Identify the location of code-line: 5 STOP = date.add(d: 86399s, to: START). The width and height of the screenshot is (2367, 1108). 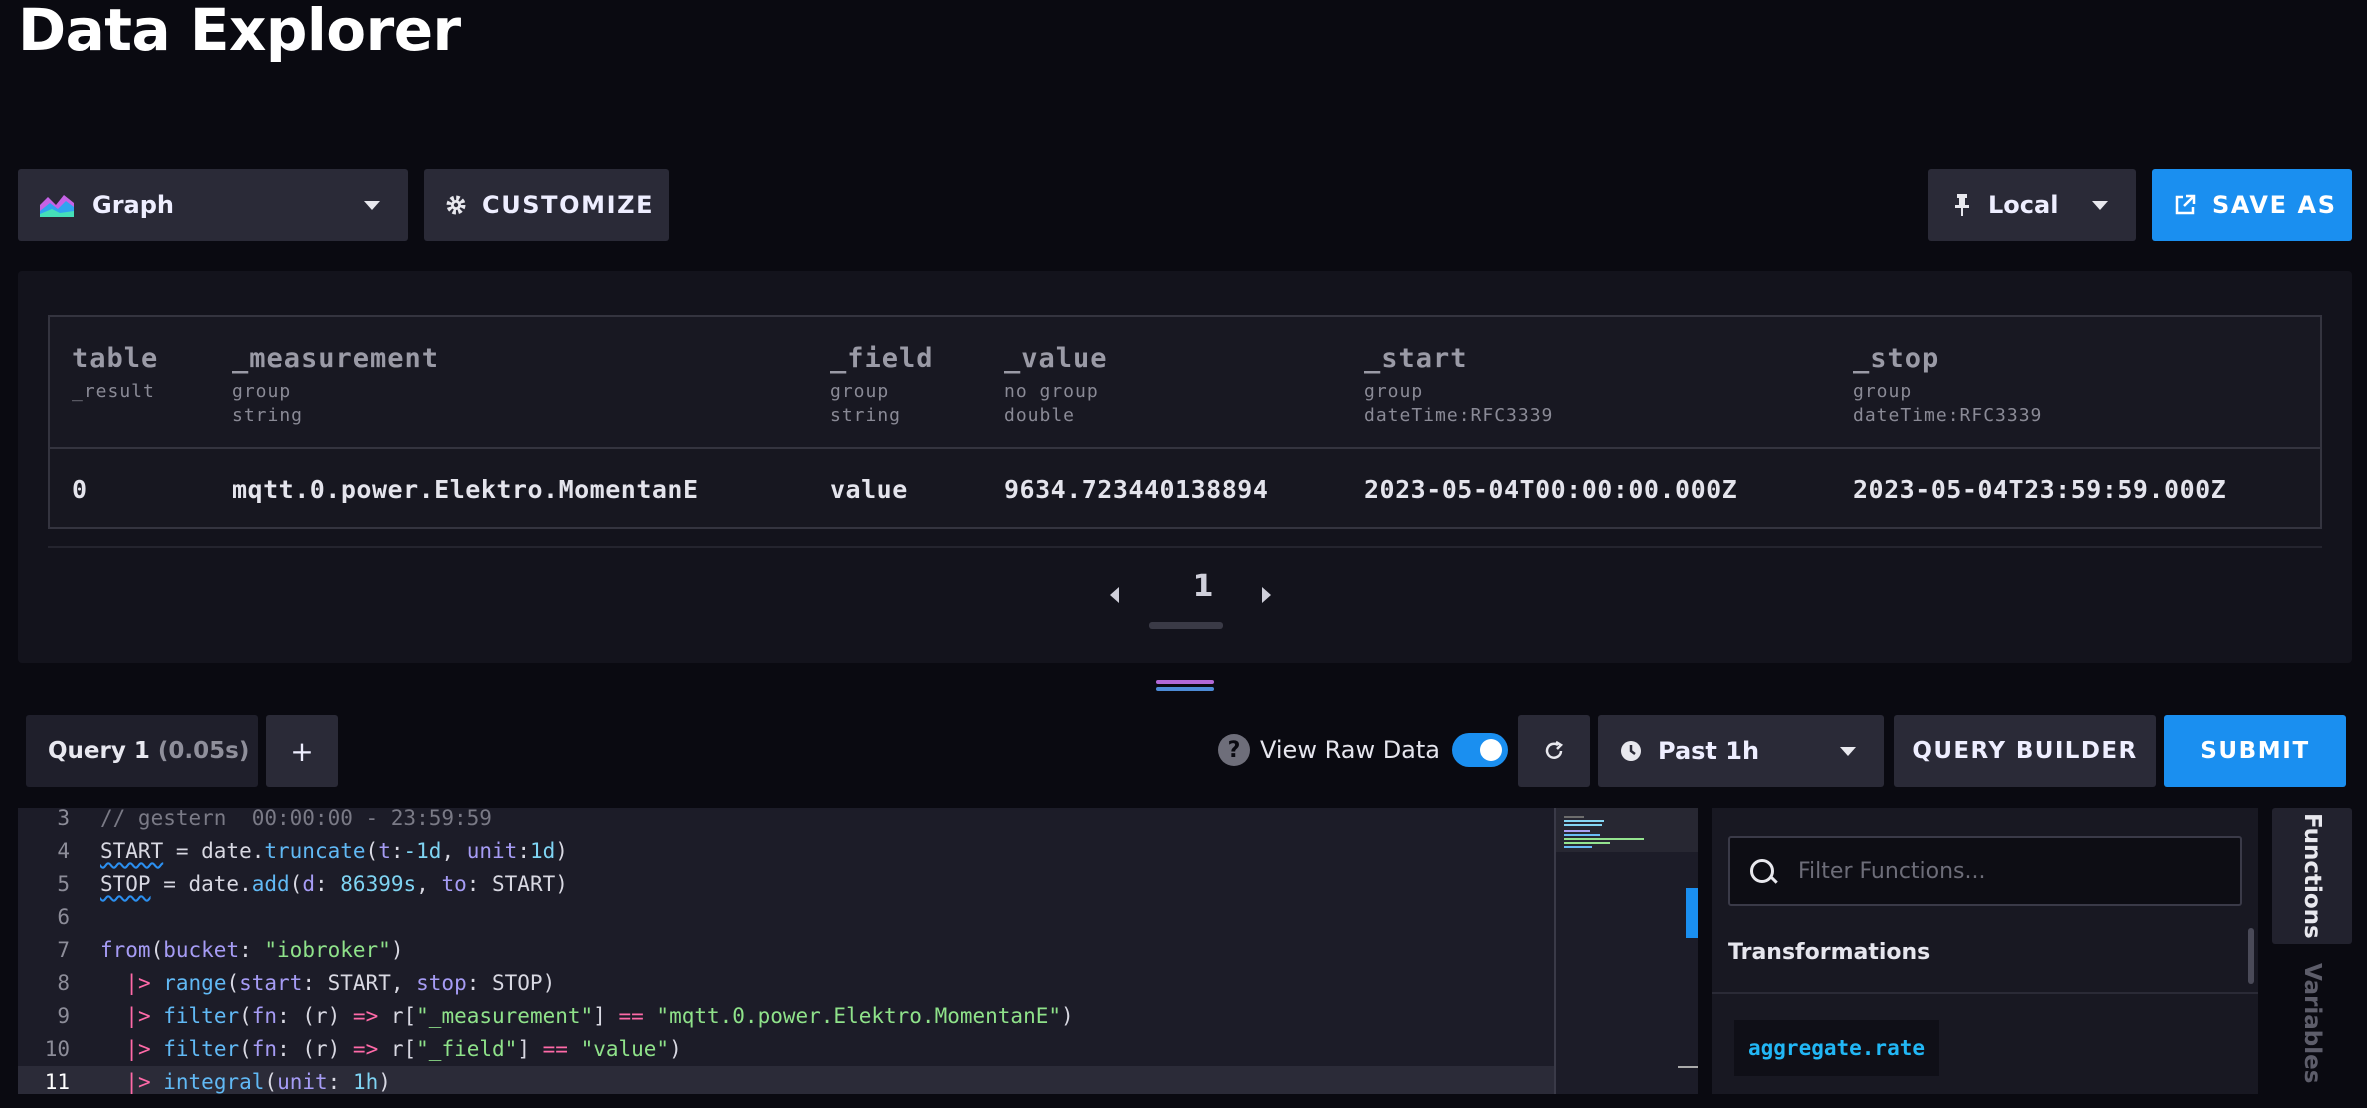
(786, 884).